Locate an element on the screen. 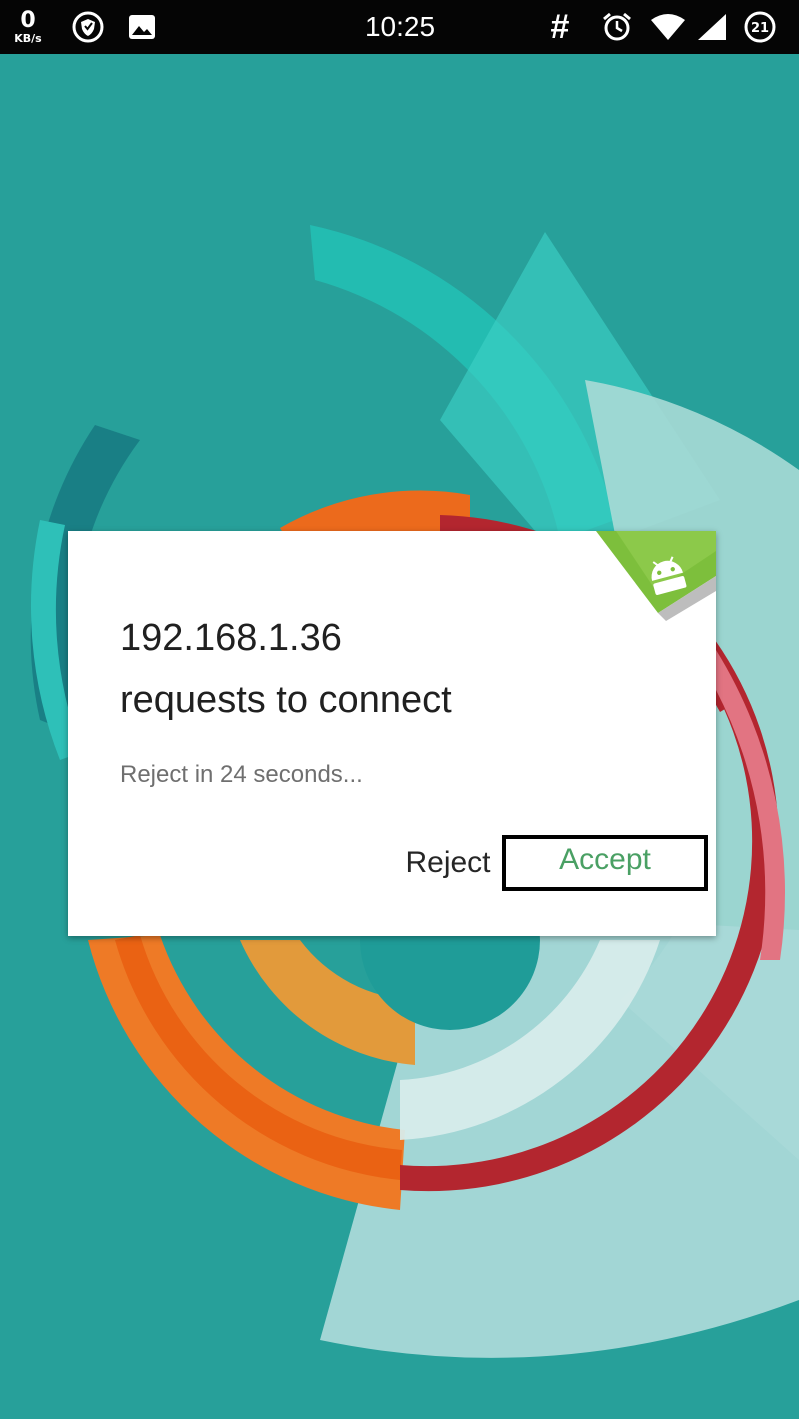  accept-button: Accept is located at coordinates (605, 863).